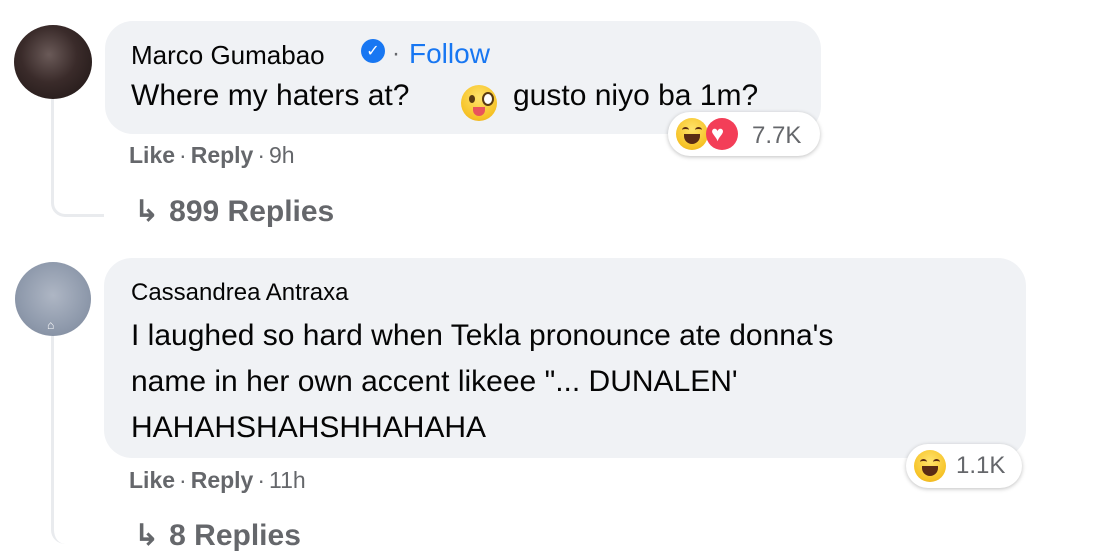  I want to click on reaction-count: 1.1K, so click(980, 466).